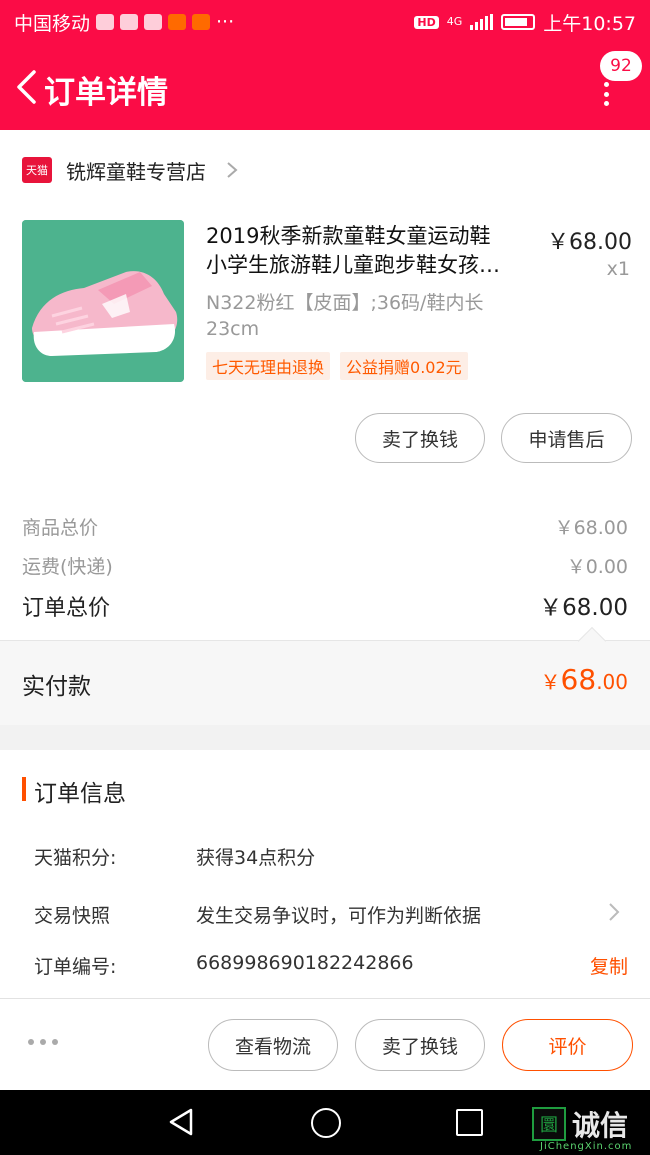 This screenshot has height=1155, width=650. What do you see at coordinates (24, 789) in the screenshot?
I see `section-accent-bar` at bounding box center [24, 789].